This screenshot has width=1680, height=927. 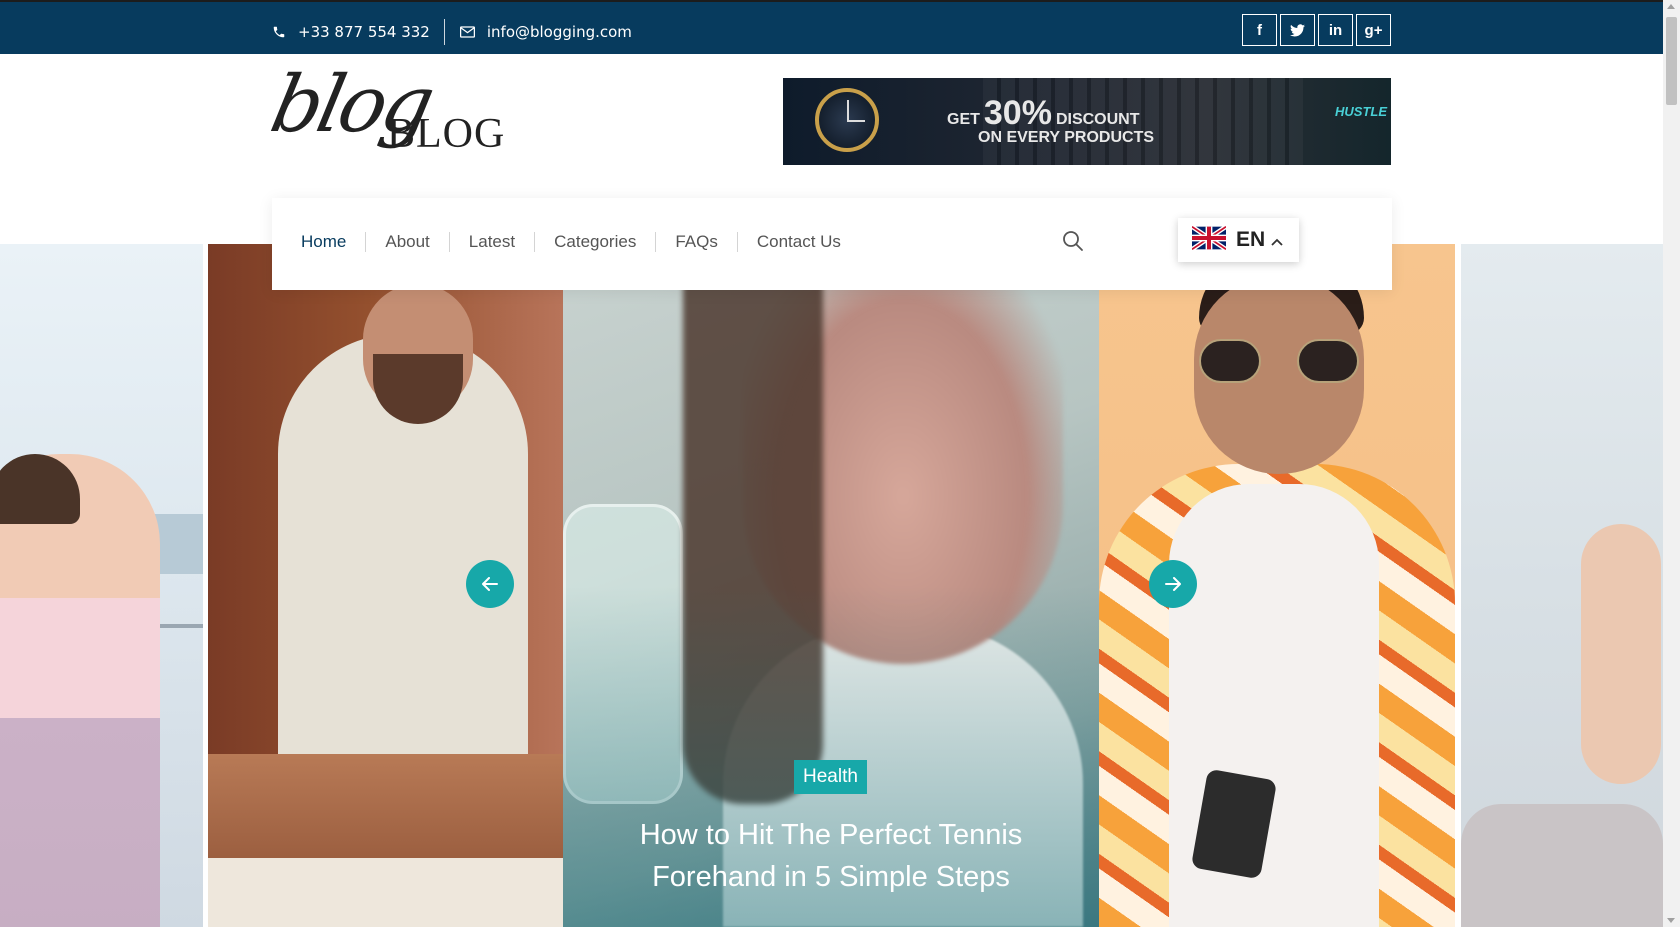 I want to click on nav-item-contact: Contact Us, so click(x=799, y=242).